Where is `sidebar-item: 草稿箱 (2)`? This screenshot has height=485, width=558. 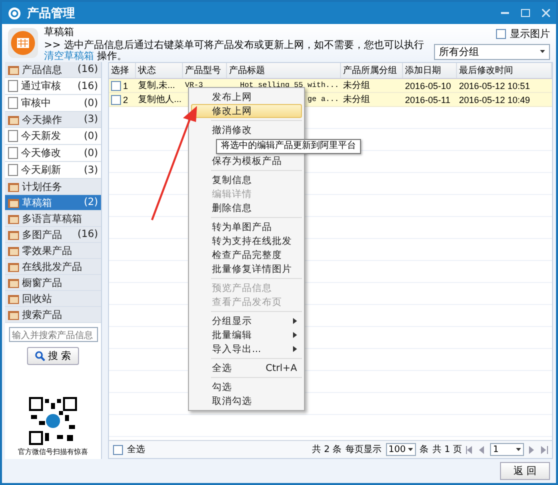 sidebar-item: 草稿箱 (2) is located at coordinates (53, 203).